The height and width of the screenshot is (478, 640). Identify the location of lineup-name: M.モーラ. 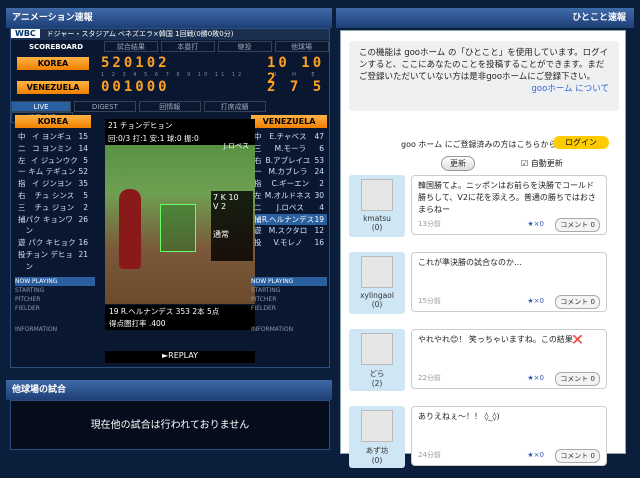
(290, 148).